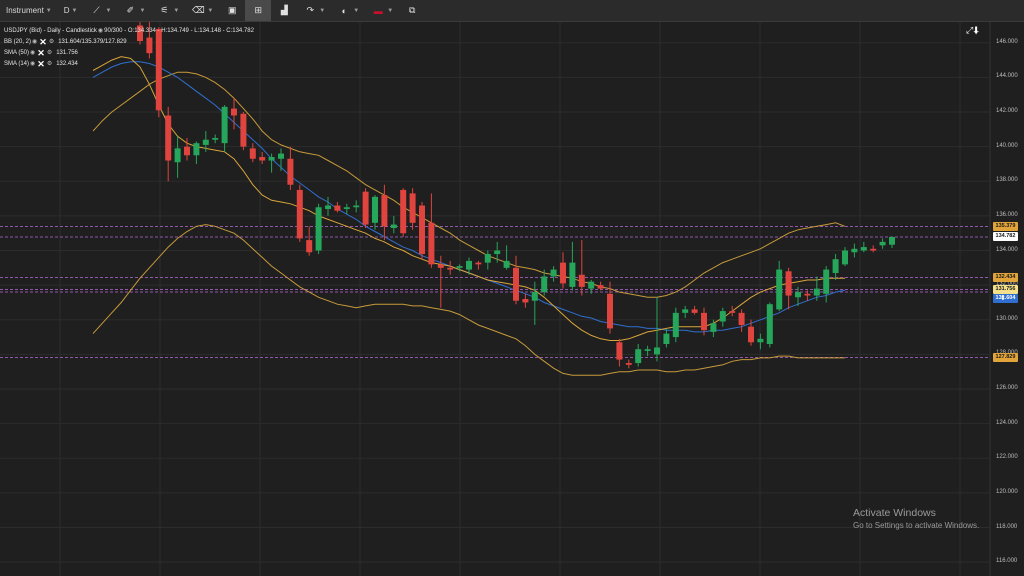 This screenshot has height=576, width=1024. I want to click on draw-line-button: ⟋ ▼, so click(100, 10).